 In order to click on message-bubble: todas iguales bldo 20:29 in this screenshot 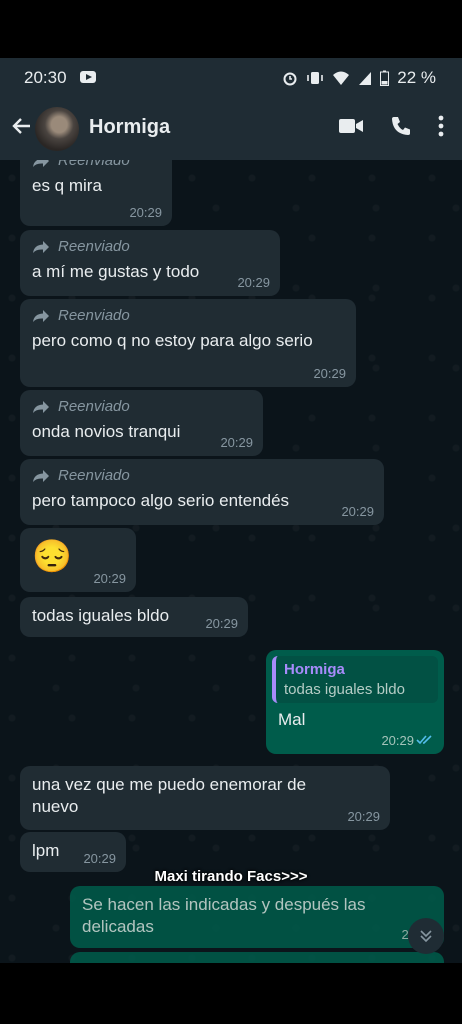, I will do `click(134, 617)`.